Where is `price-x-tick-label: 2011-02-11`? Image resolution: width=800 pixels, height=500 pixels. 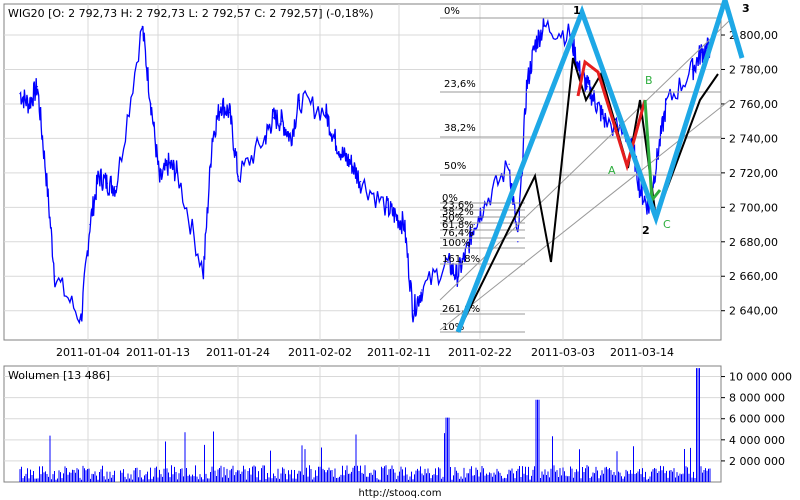 price-x-tick-label: 2011-02-11 is located at coordinates (399, 352).